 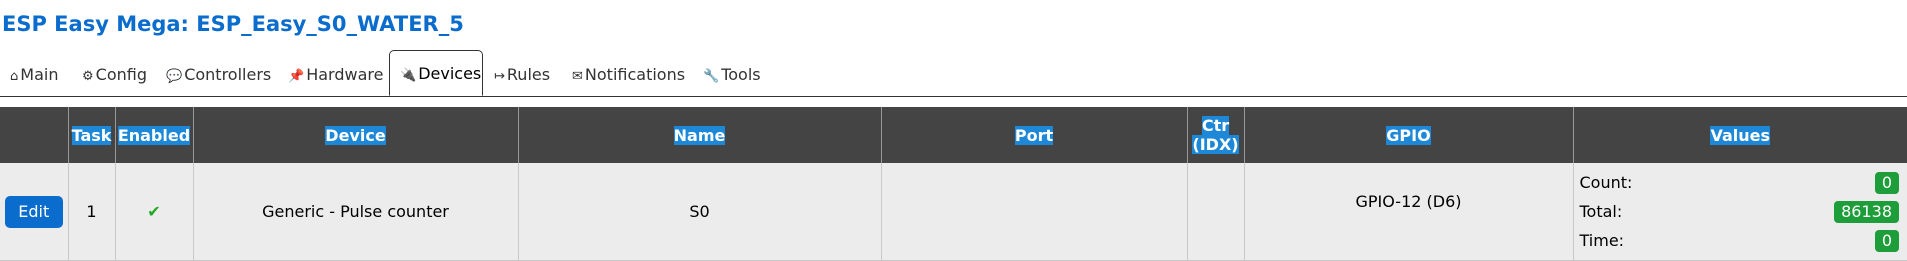 I want to click on header-device: Device, so click(x=355, y=135).